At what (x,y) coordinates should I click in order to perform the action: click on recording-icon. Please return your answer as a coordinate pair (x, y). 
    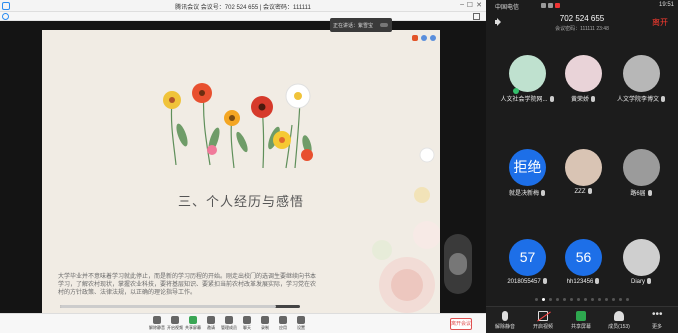
    Looking at the image, I should click on (557, 5).